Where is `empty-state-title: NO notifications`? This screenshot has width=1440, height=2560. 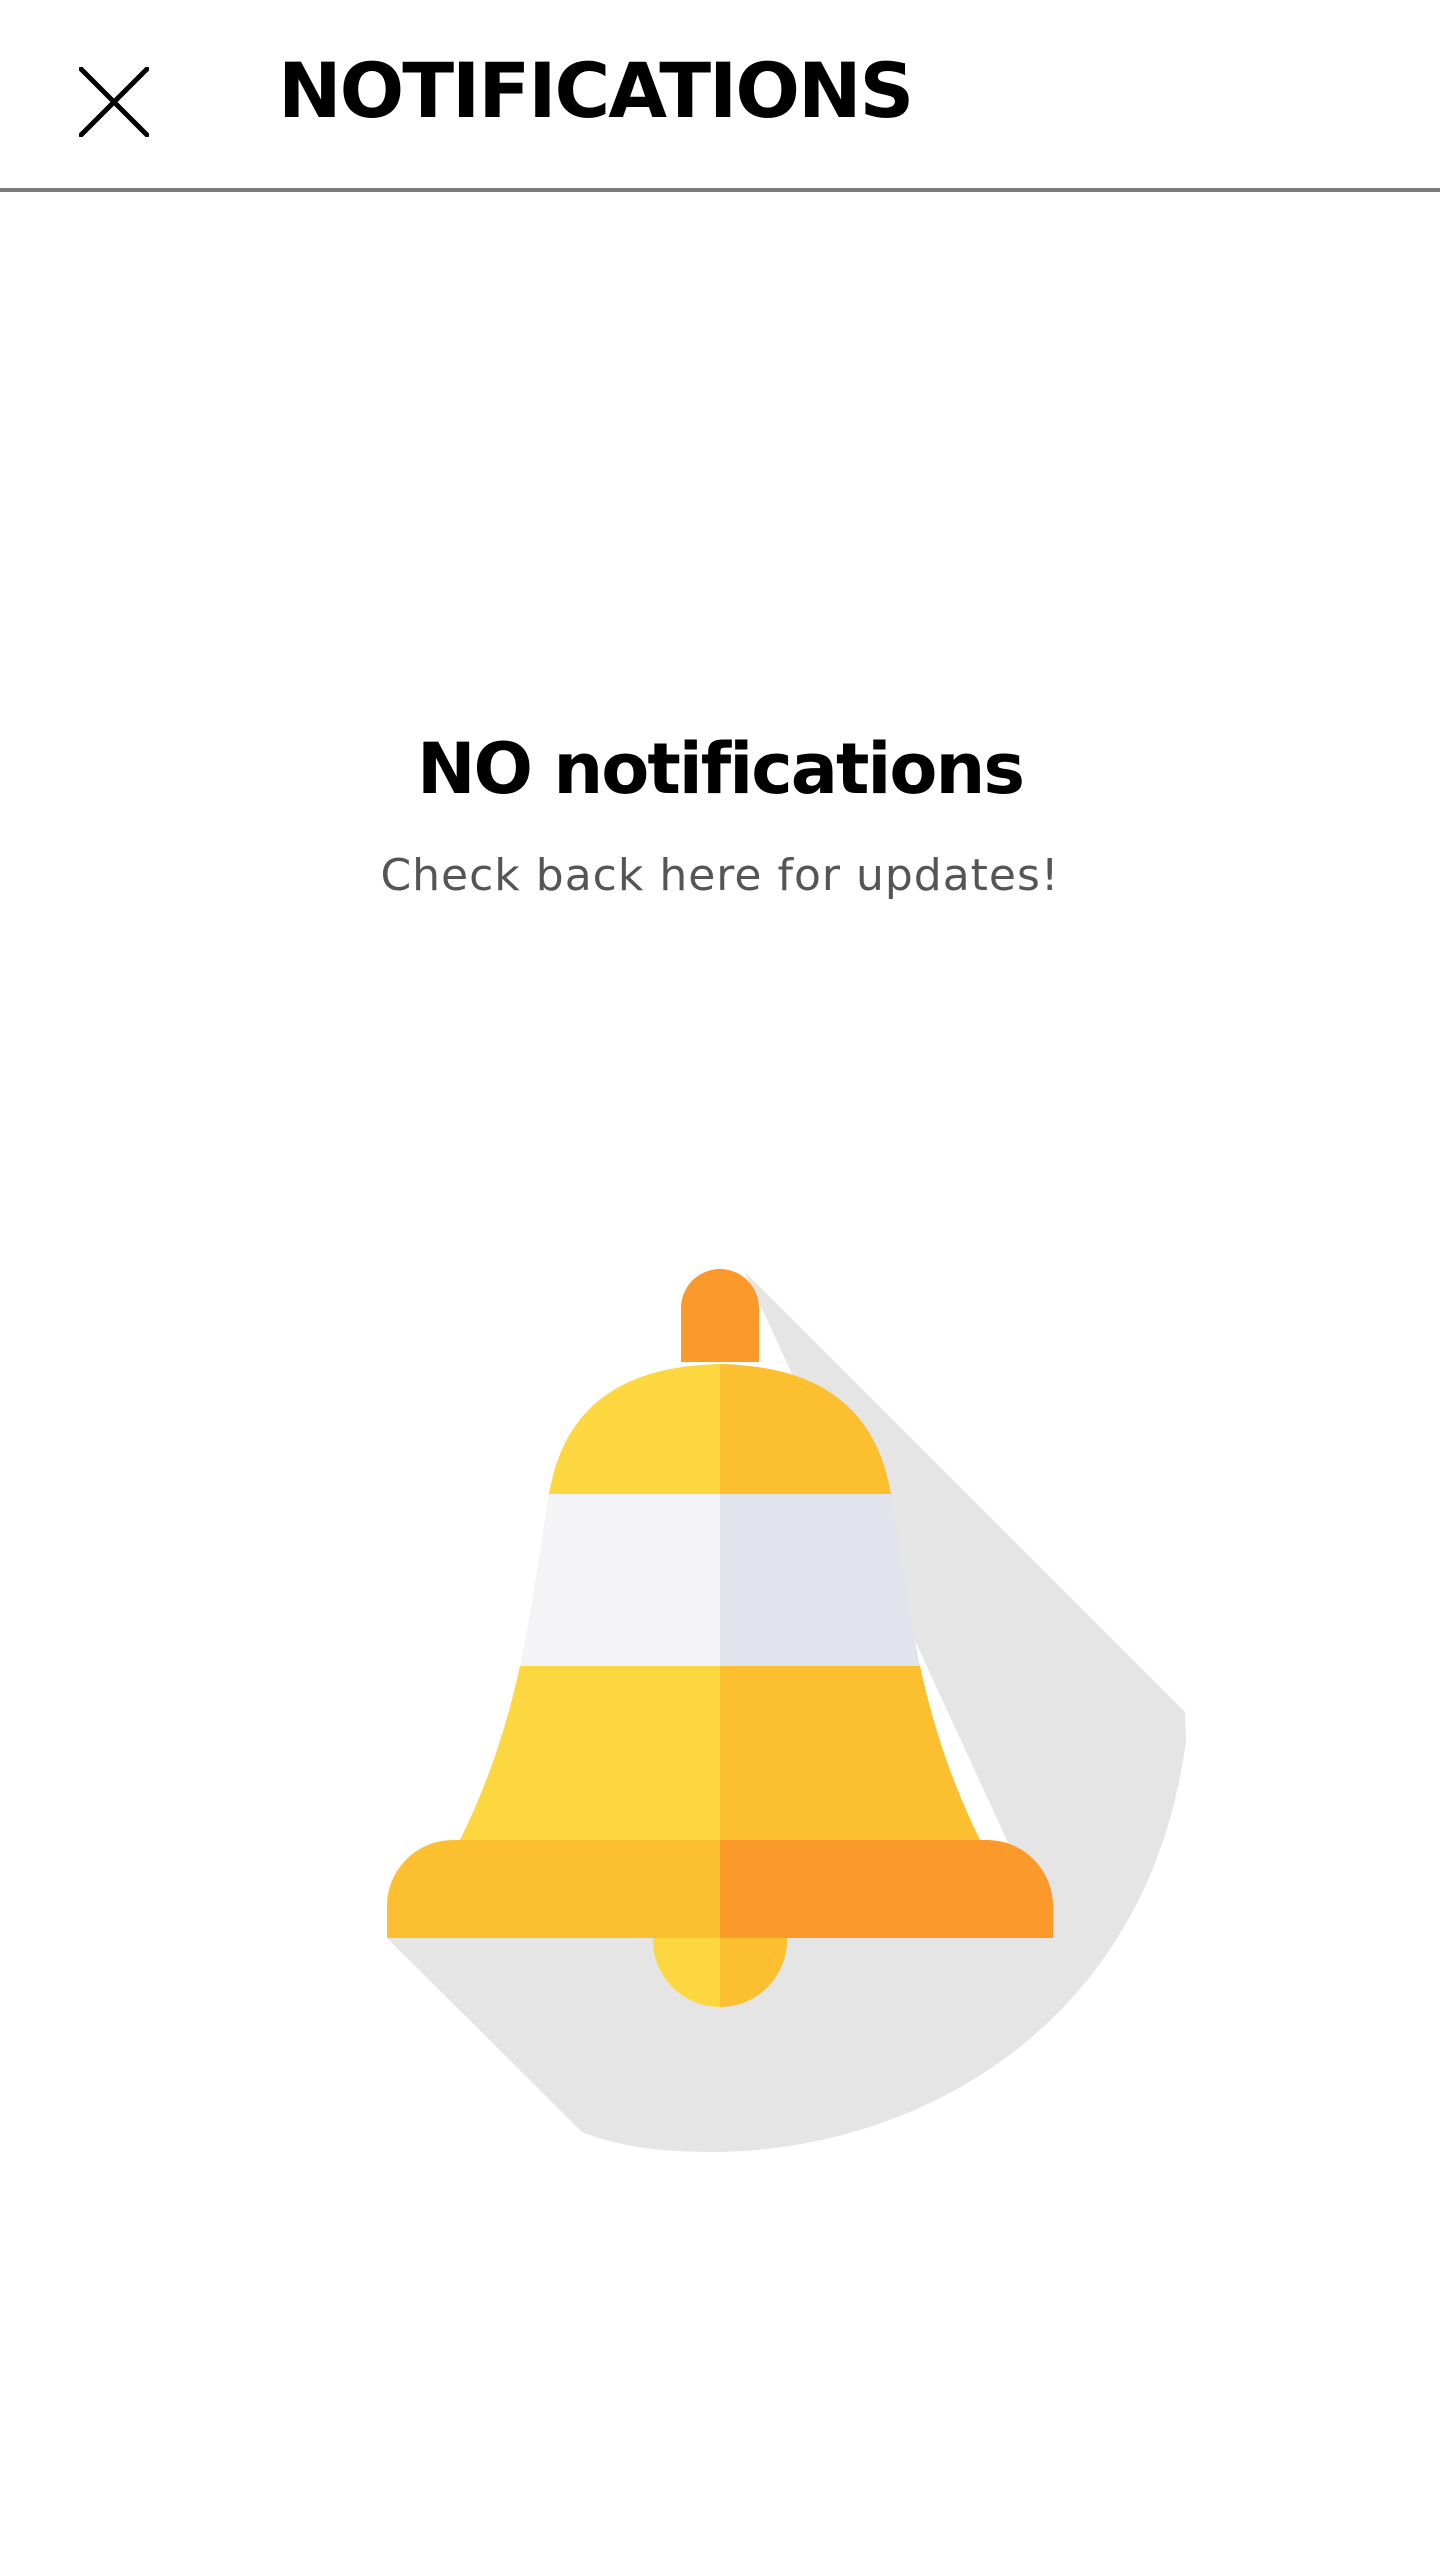
empty-state-title: NO notifications is located at coordinates (720, 769).